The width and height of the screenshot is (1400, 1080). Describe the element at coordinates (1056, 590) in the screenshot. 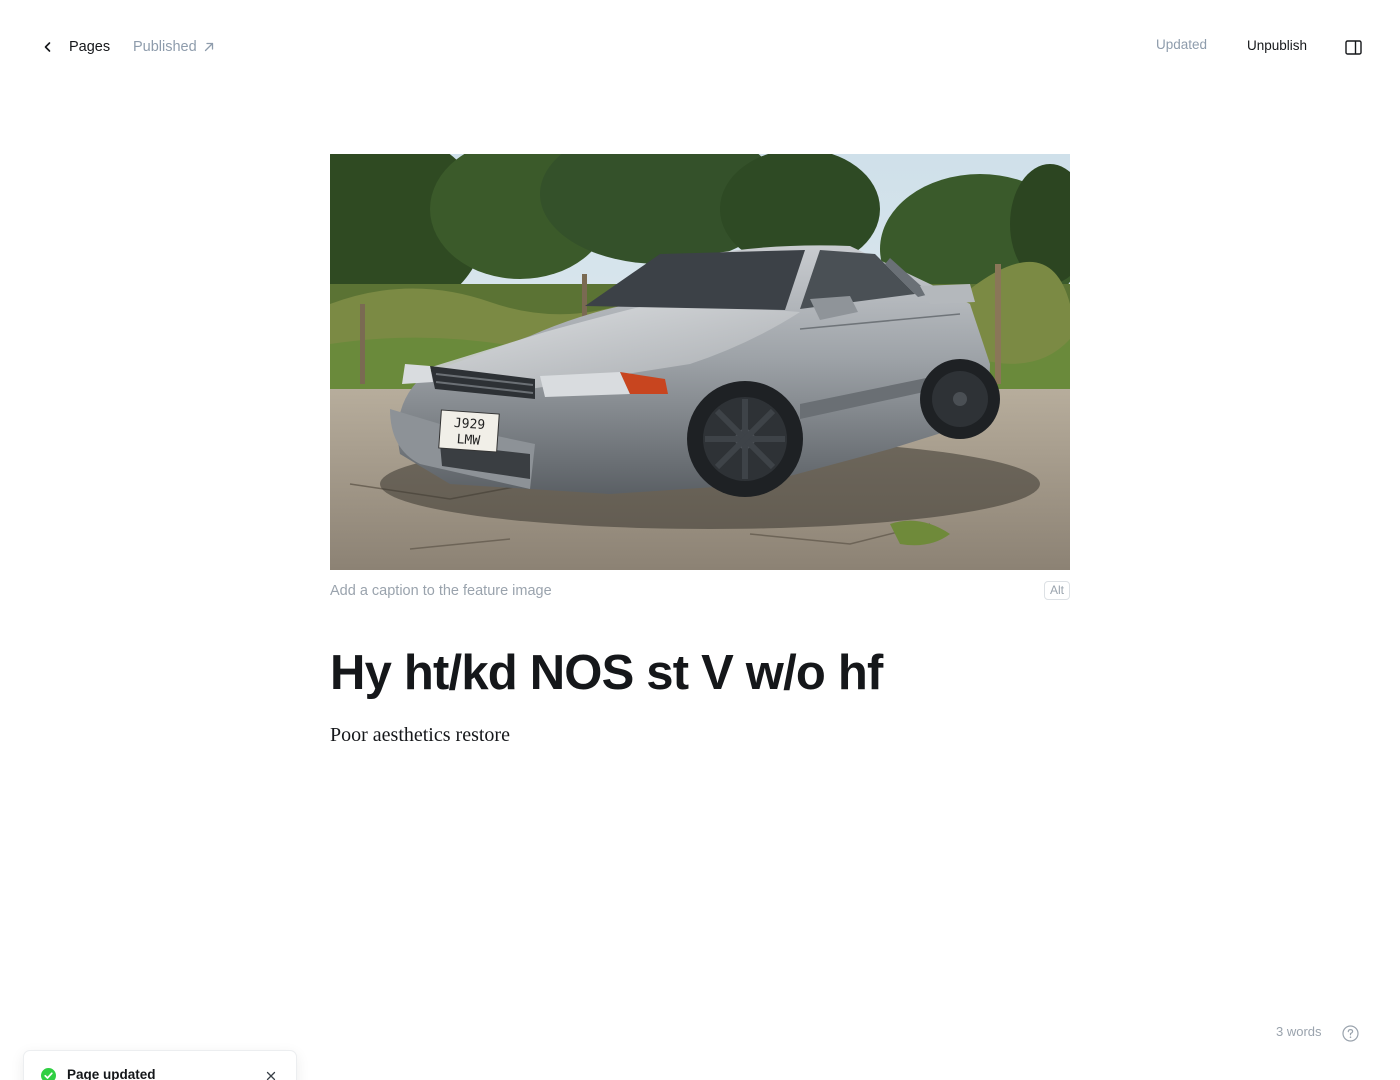

I see `alt-text-button: Alt` at that location.